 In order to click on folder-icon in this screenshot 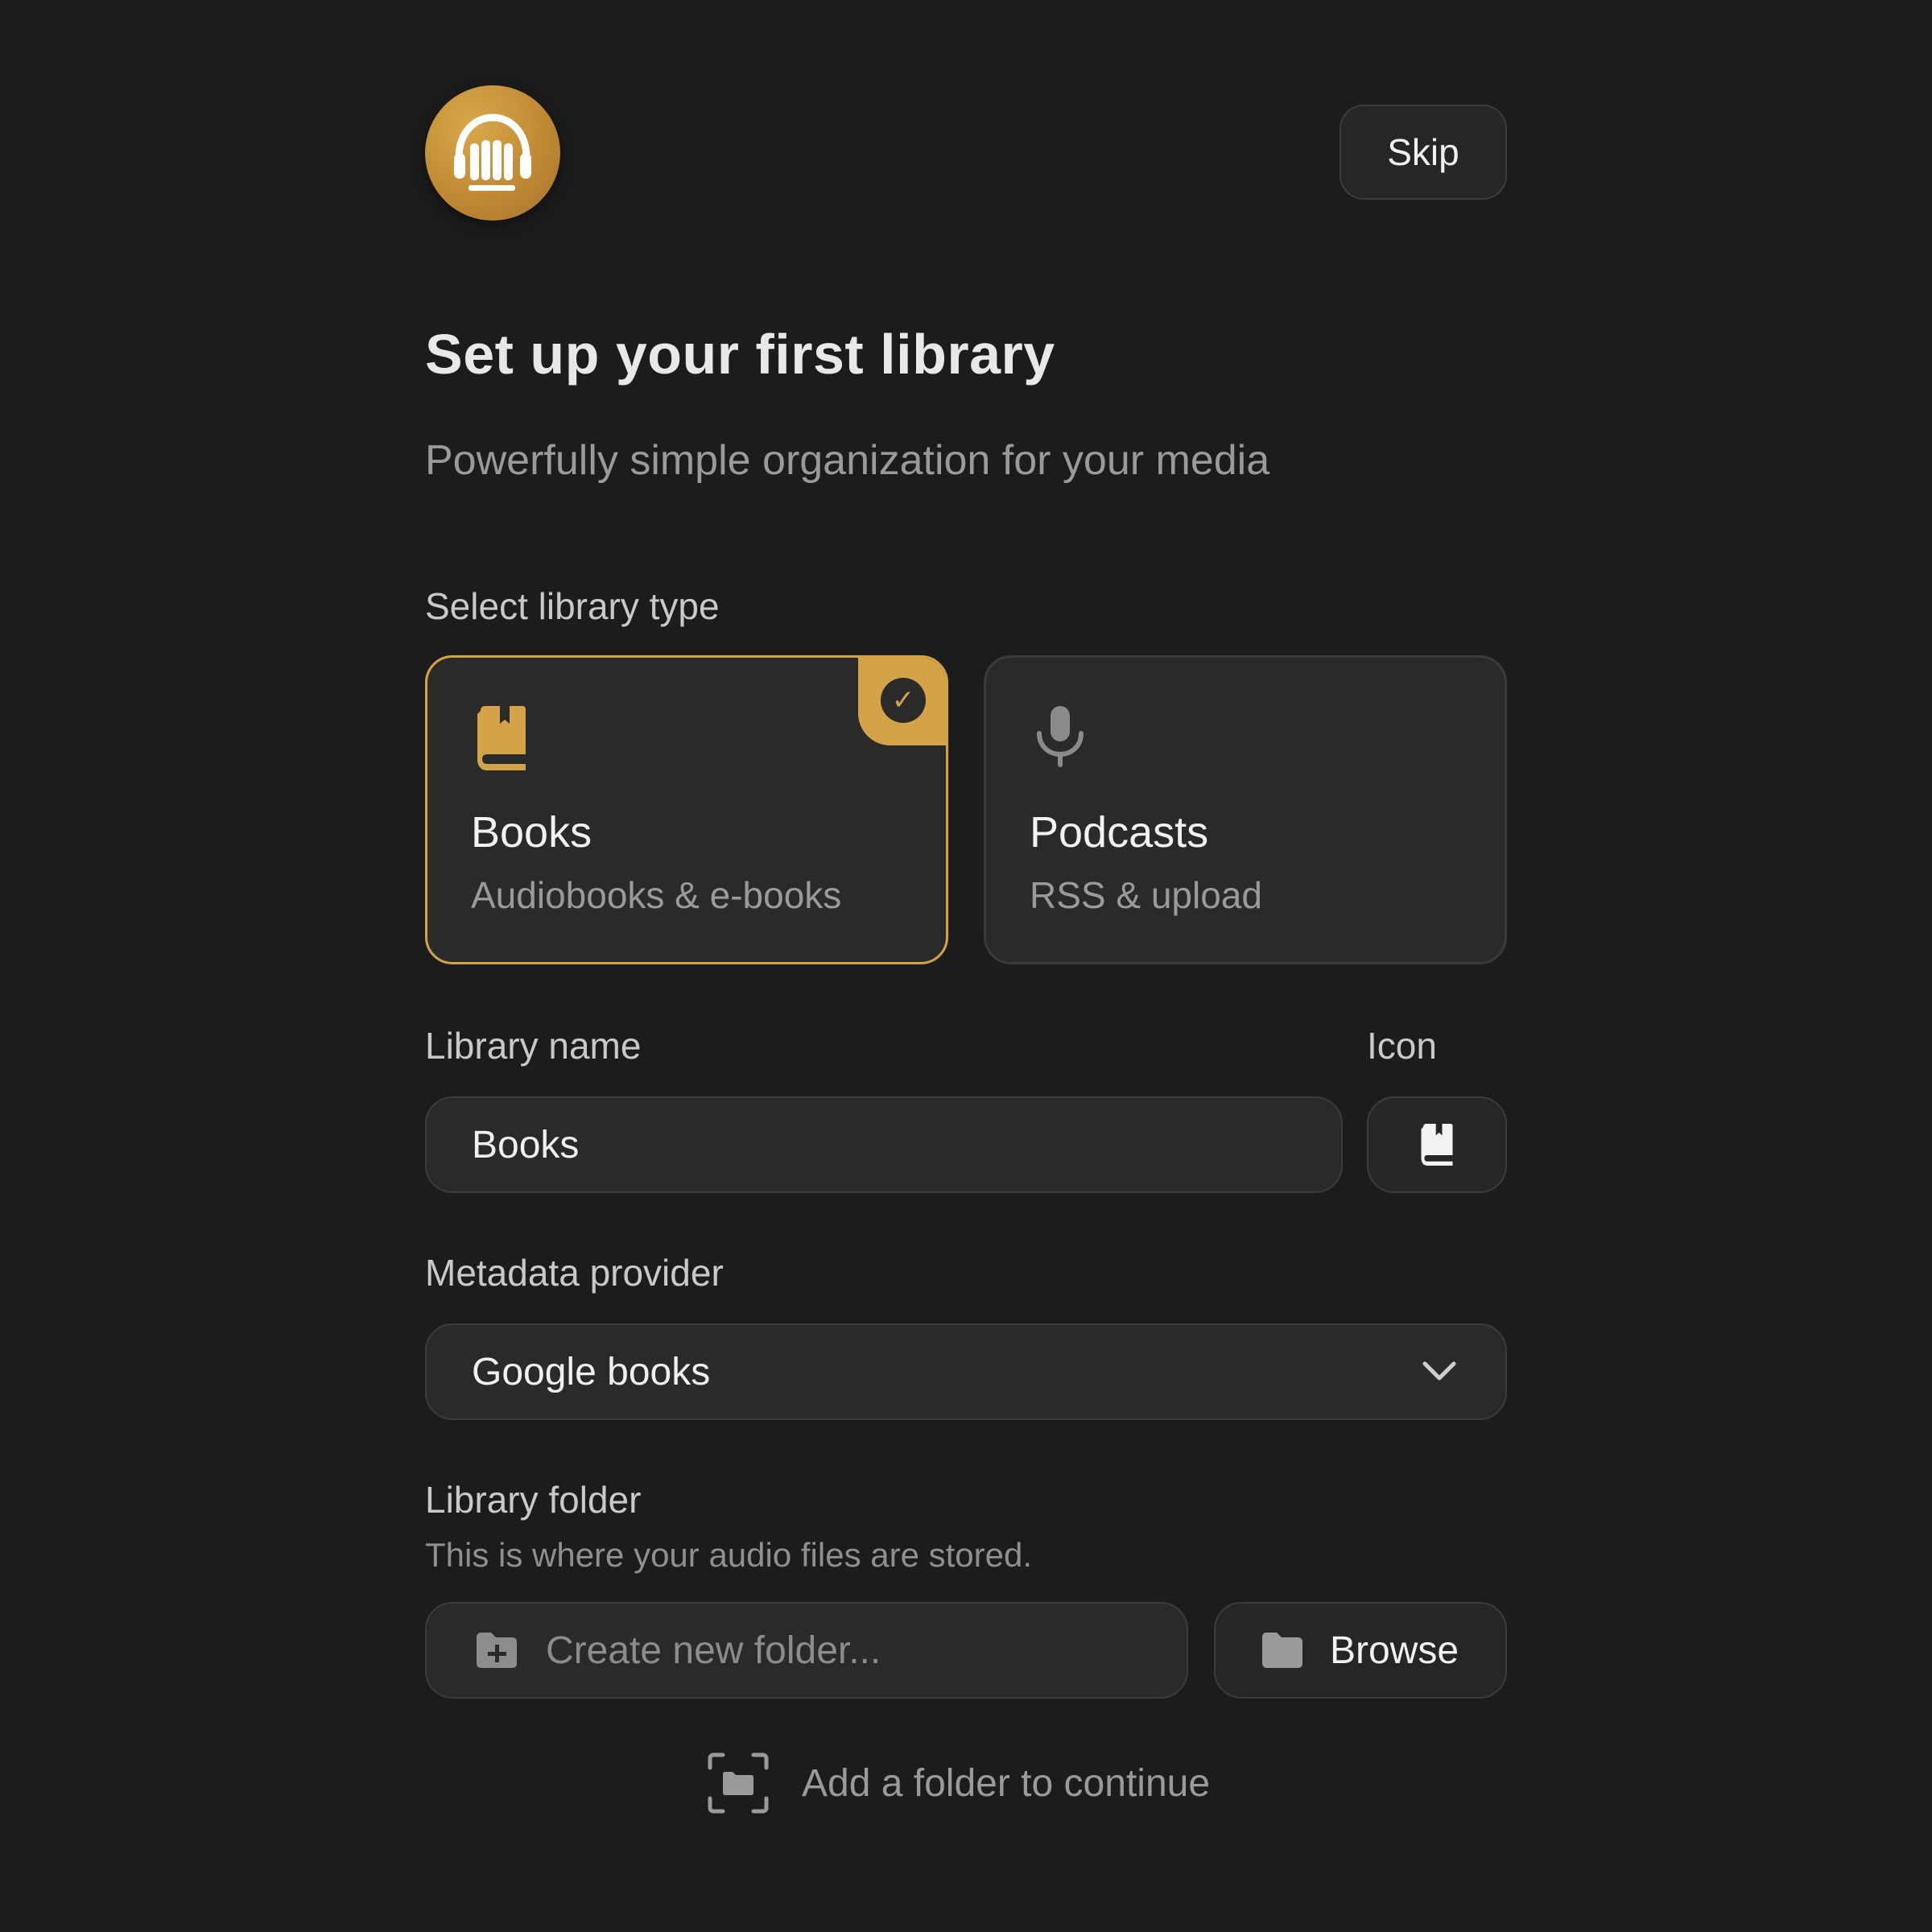, I will do `click(1281, 1650)`.